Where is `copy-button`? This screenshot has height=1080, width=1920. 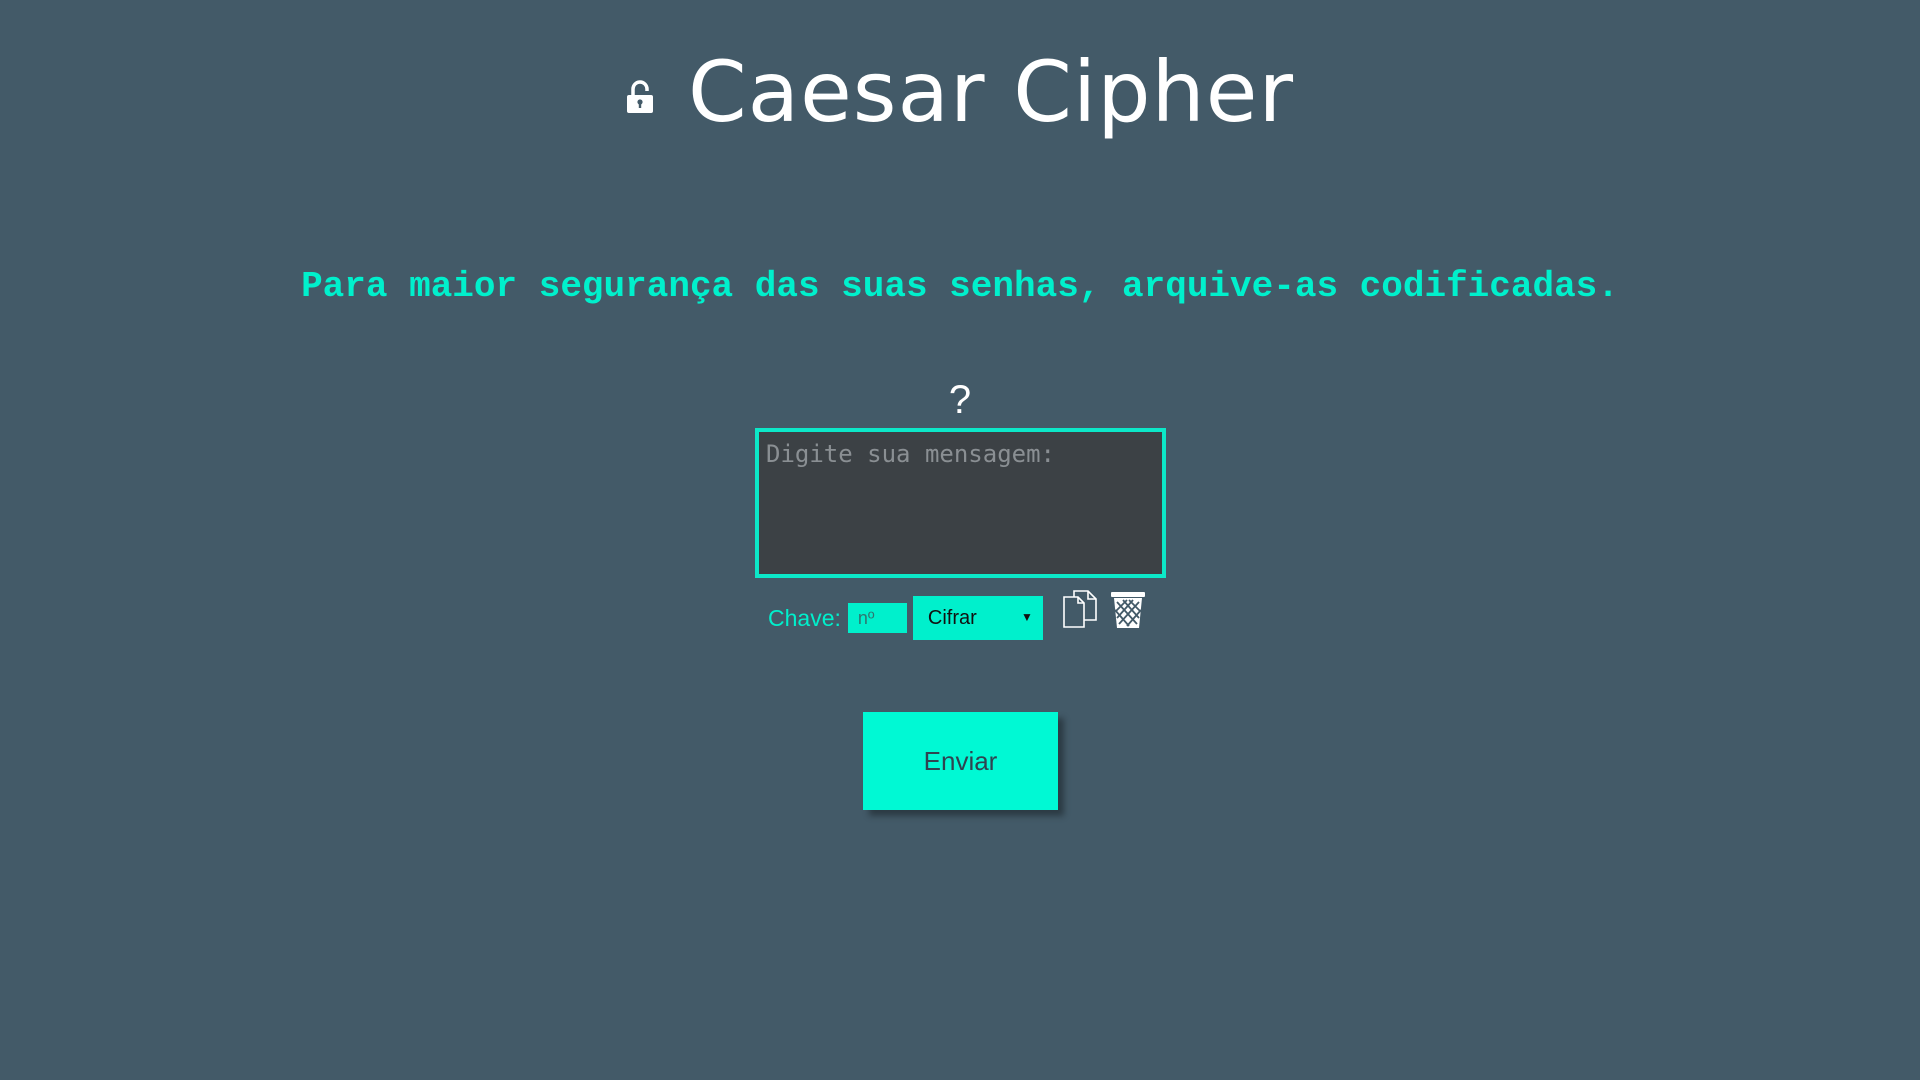 copy-button is located at coordinates (1080, 612).